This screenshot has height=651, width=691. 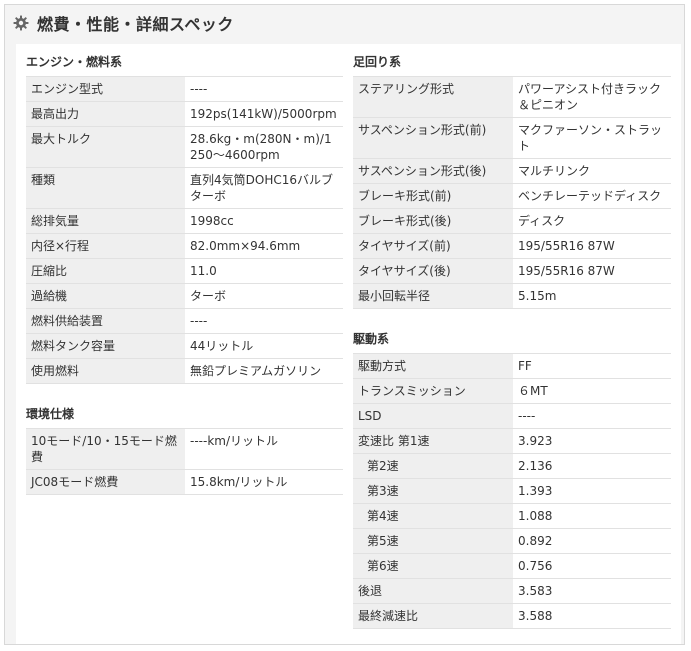 What do you see at coordinates (433, 271) in the screenshot?
I see `spec-label: タイヤサイズ(後)` at bounding box center [433, 271].